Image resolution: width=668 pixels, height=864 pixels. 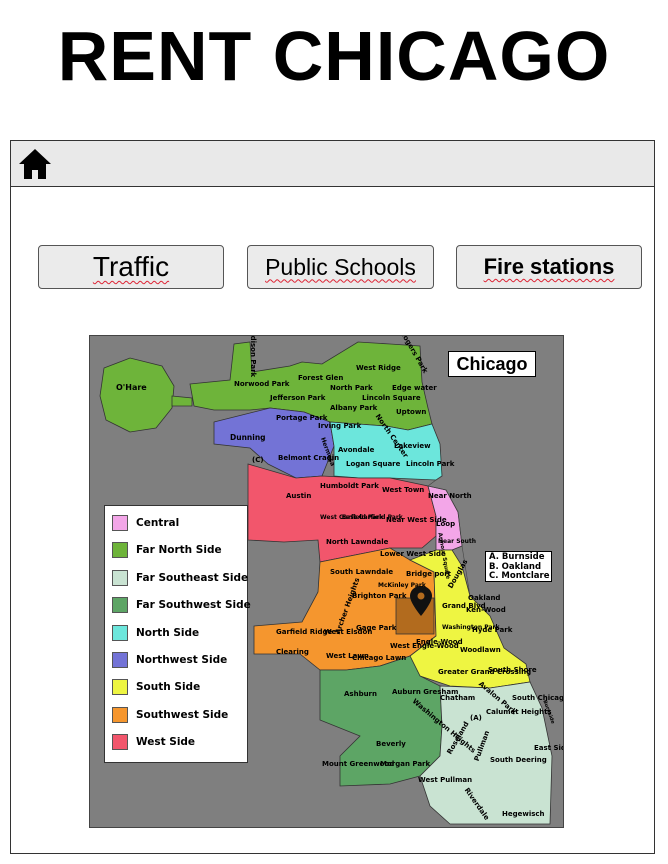 What do you see at coordinates (458, 698) in the screenshot?
I see `neighborhood-label: Chatham` at bounding box center [458, 698].